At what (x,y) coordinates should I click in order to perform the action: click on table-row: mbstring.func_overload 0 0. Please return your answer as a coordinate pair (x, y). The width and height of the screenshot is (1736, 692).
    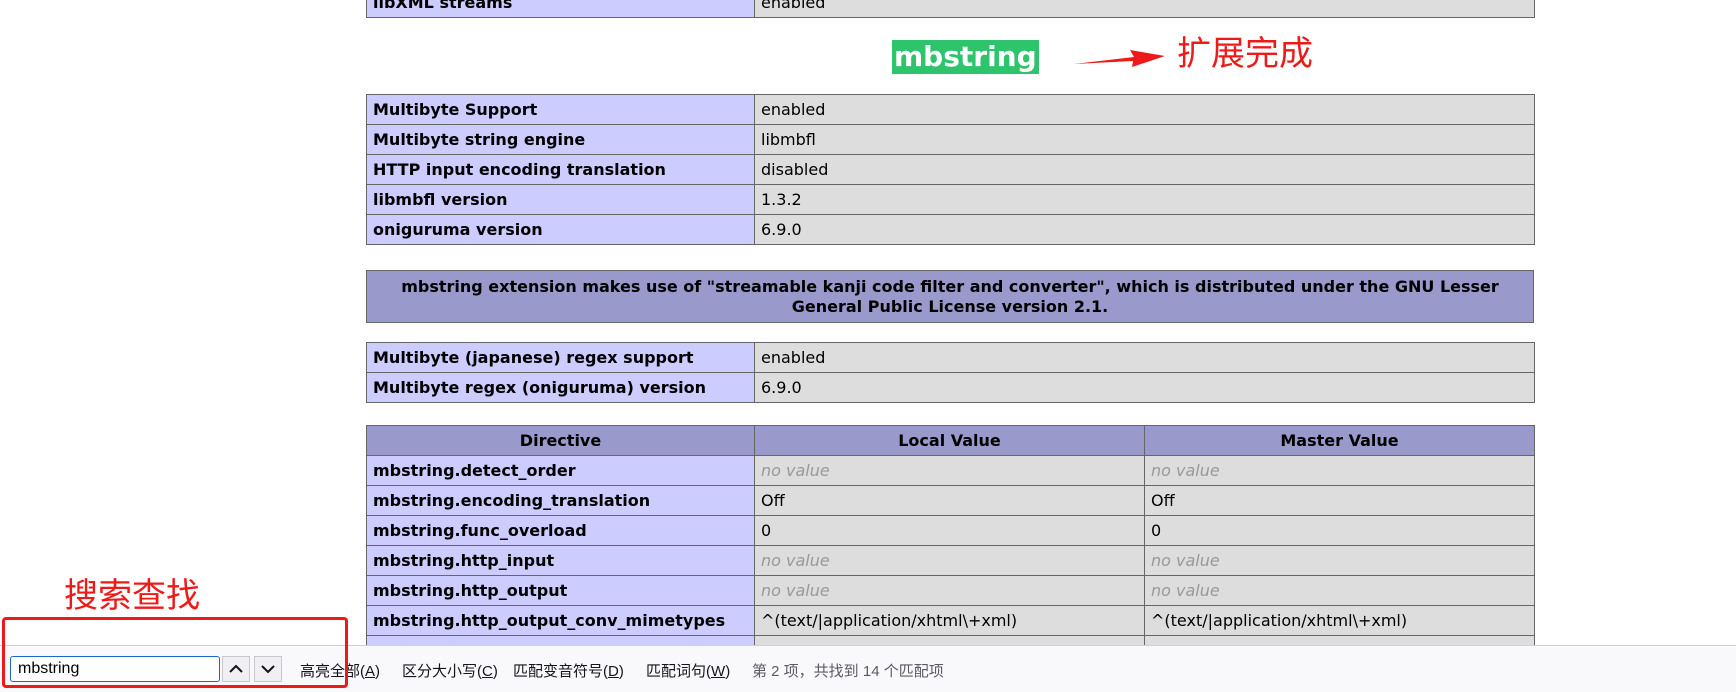
    Looking at the image, I should click on (950, 530).